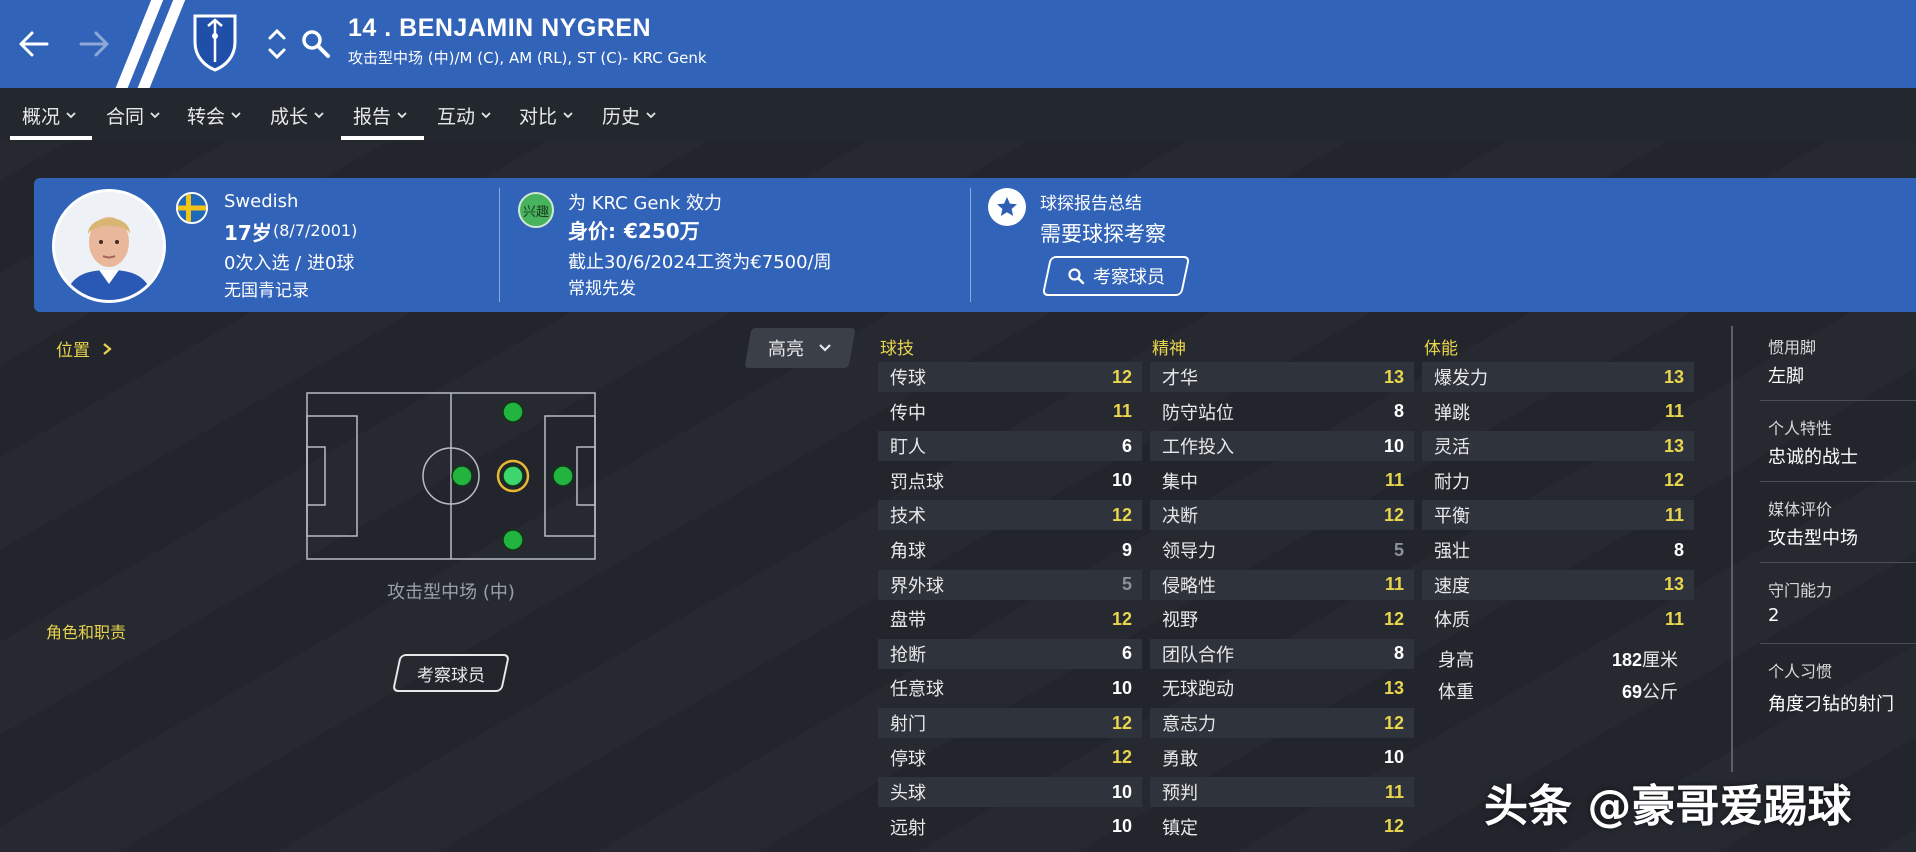  What do you see at coordinates (1668, 806) in the screenshot?
I see `watermark: 头条 @豪哥爱踢球` at bounding box center [1668, 806].